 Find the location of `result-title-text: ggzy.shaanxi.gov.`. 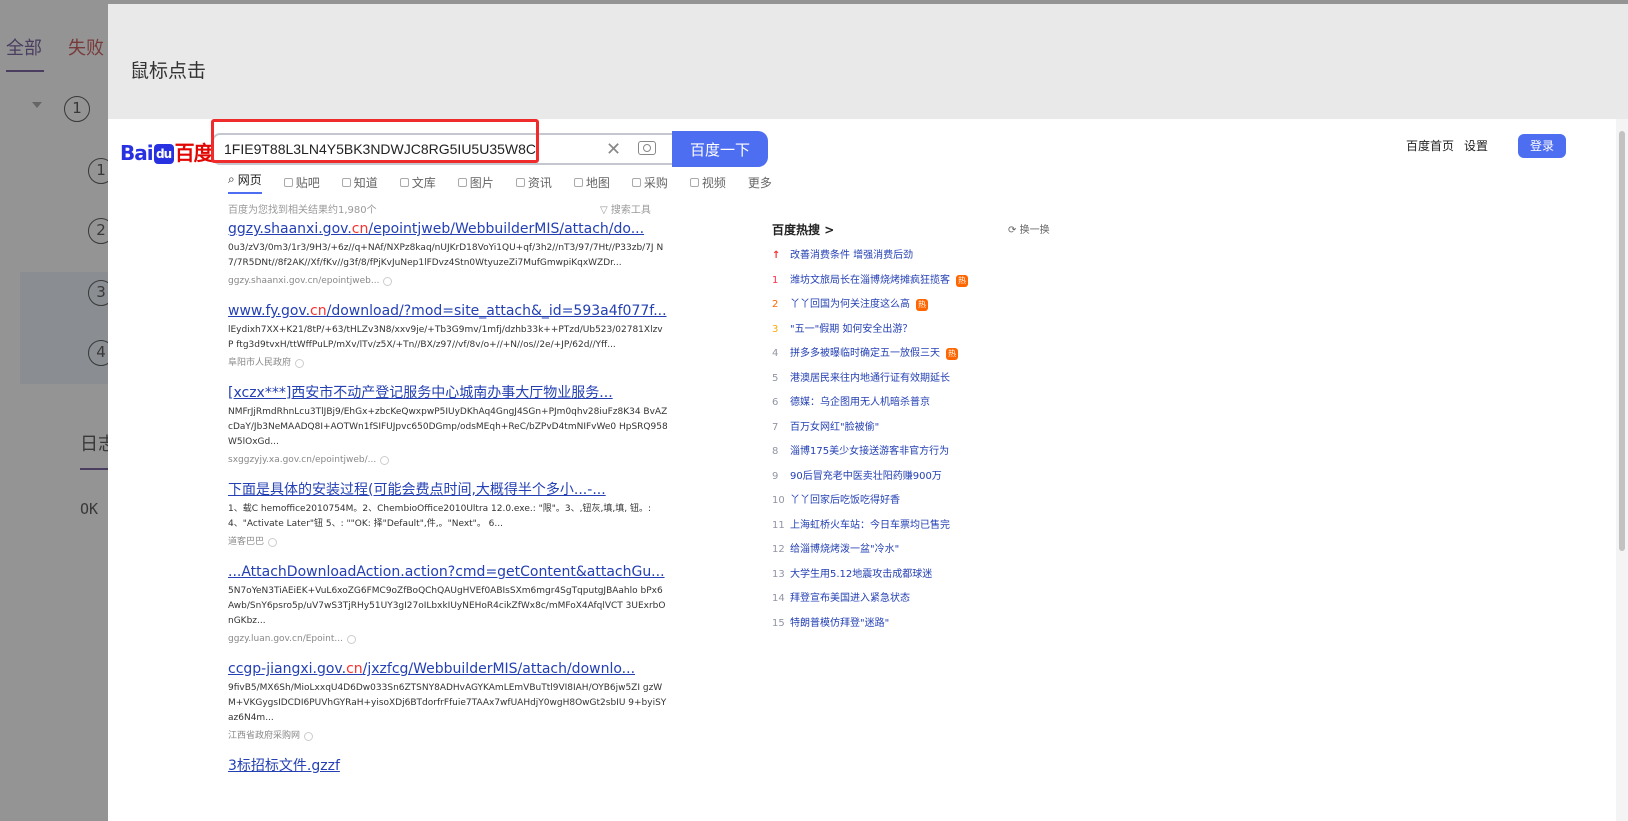

result-title-text: ggzy.shaanxi.gov. is located at coordinates (290, 229).